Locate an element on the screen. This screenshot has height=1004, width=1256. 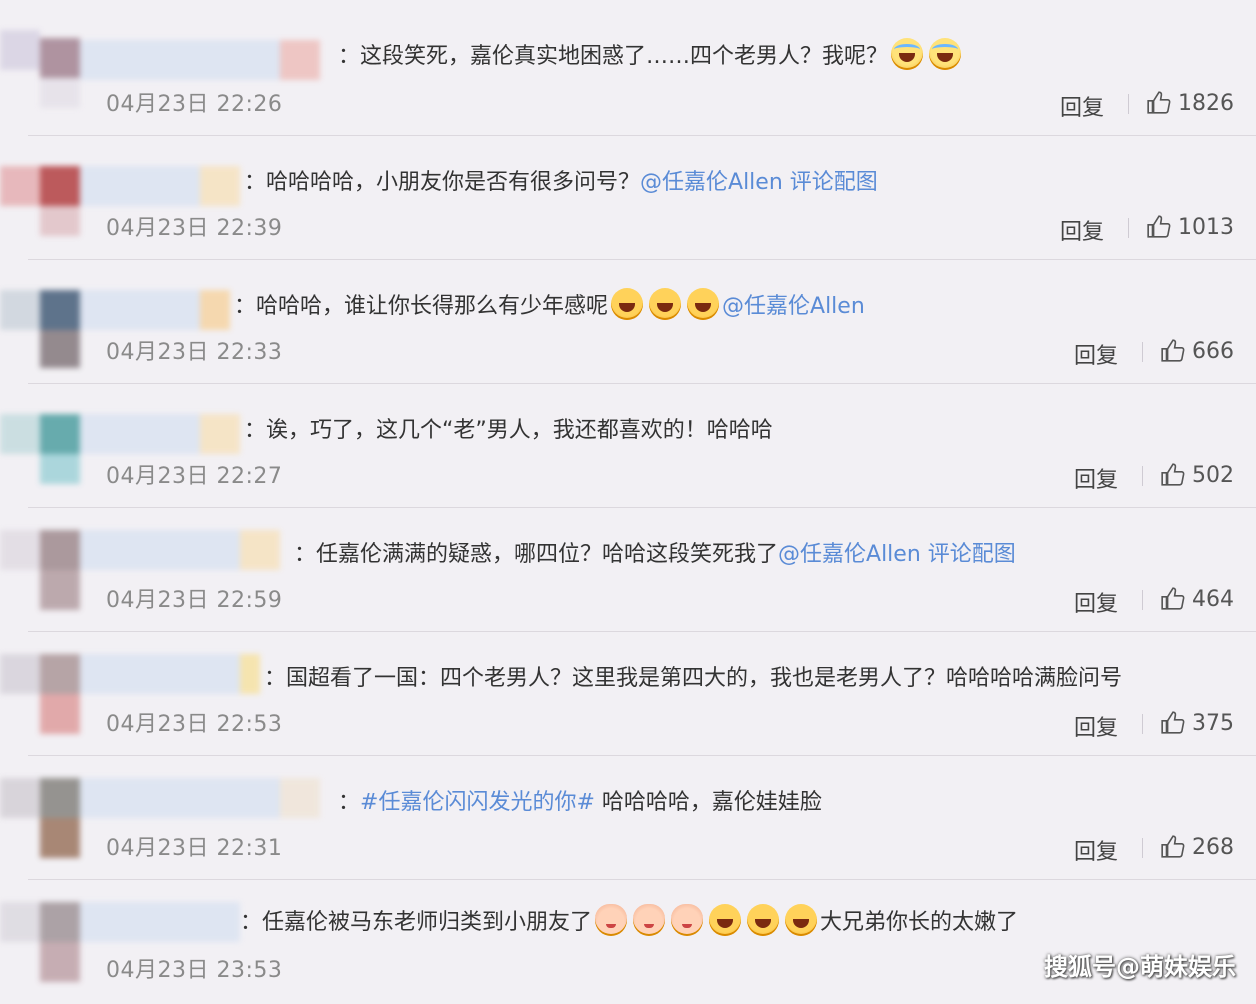
comment-text: ：诶，巧了，这几个“老”男人，我还都喜欢的！哈哈哈 is located at coordinates (508, 430).